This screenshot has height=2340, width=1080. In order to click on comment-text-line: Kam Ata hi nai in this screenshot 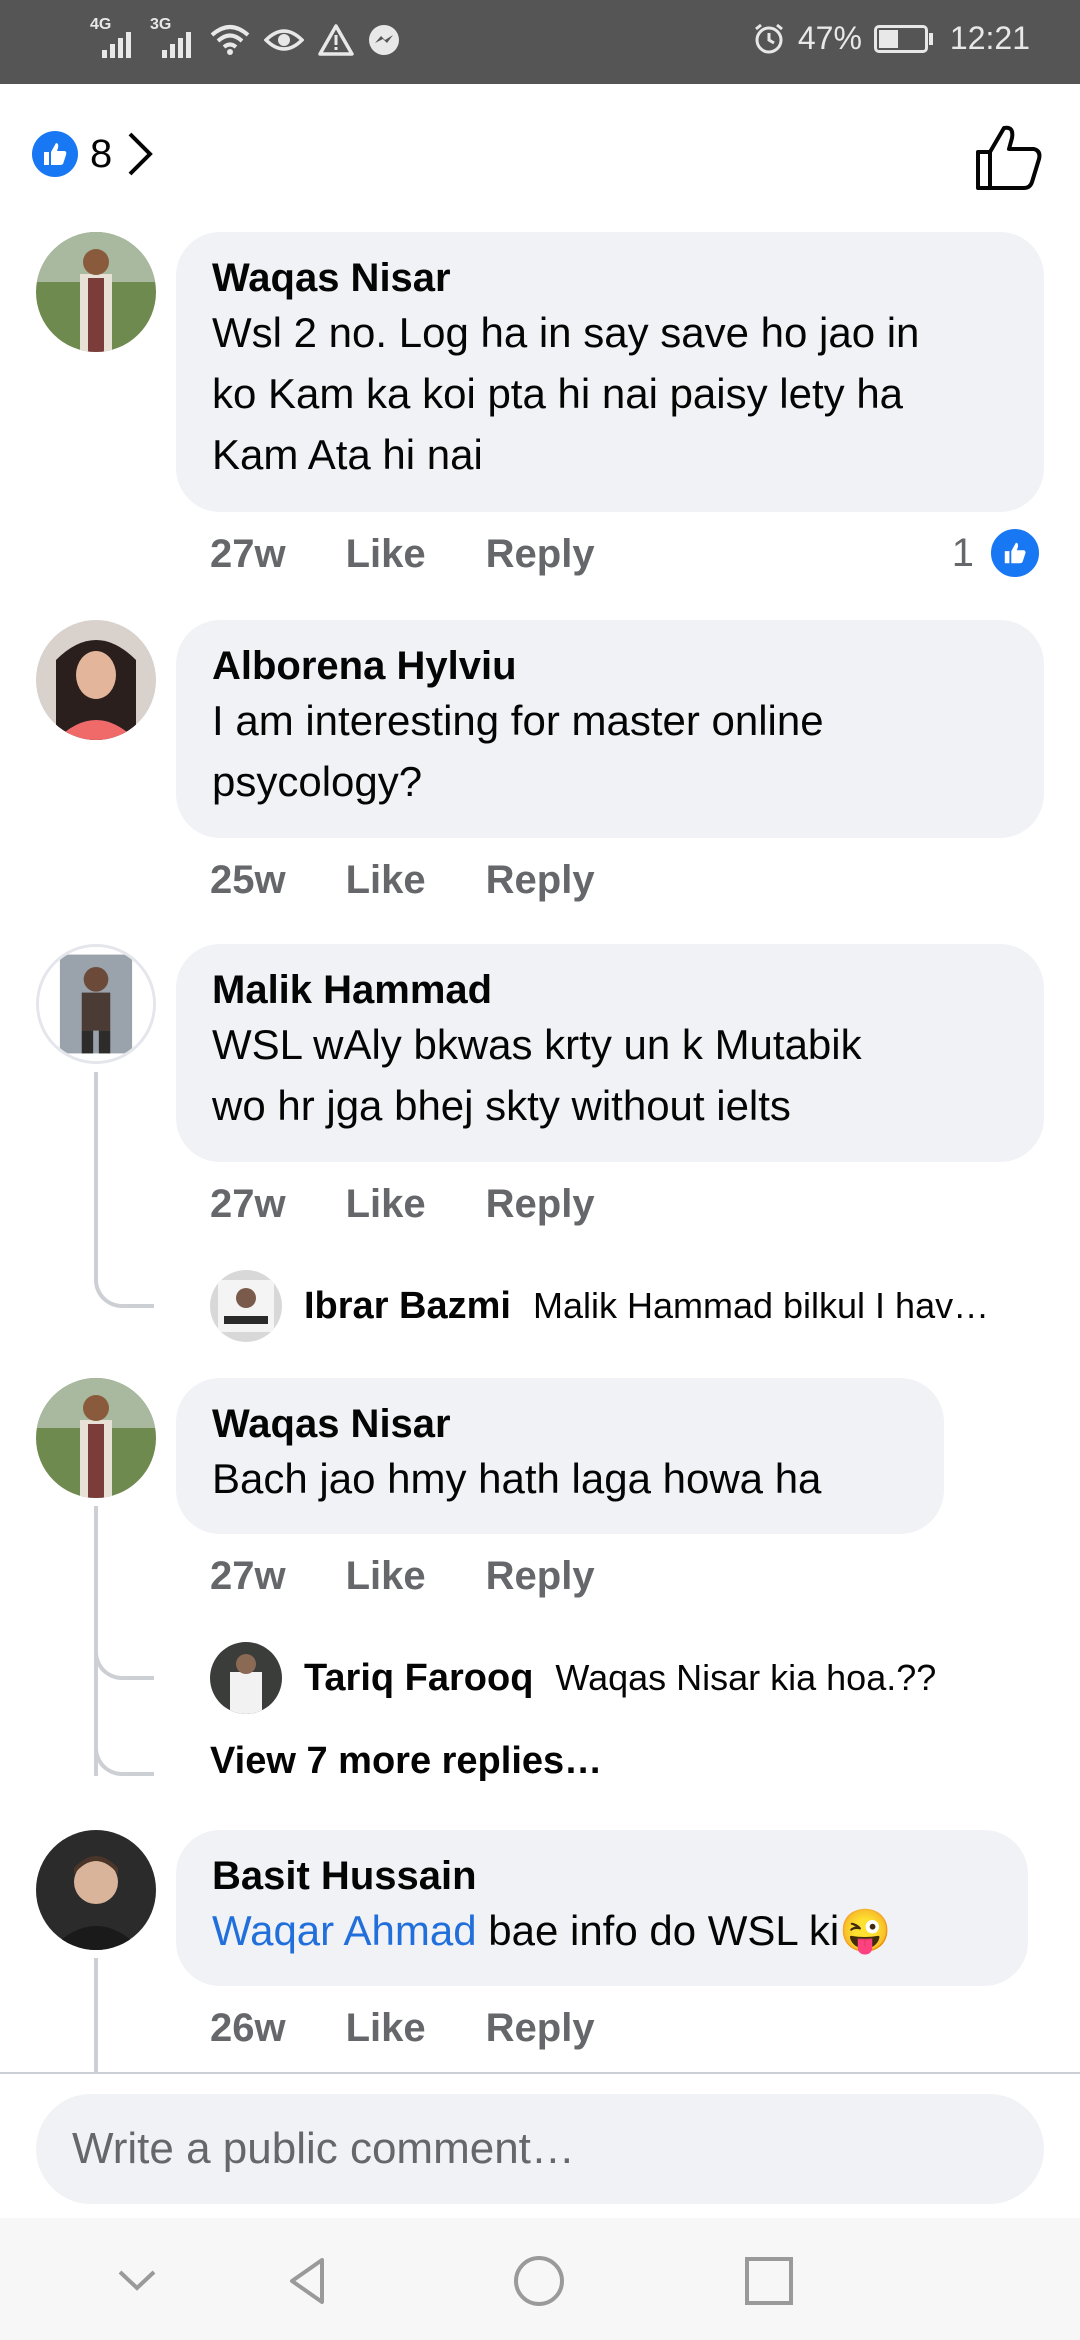, I will do `click(347, 454)`.